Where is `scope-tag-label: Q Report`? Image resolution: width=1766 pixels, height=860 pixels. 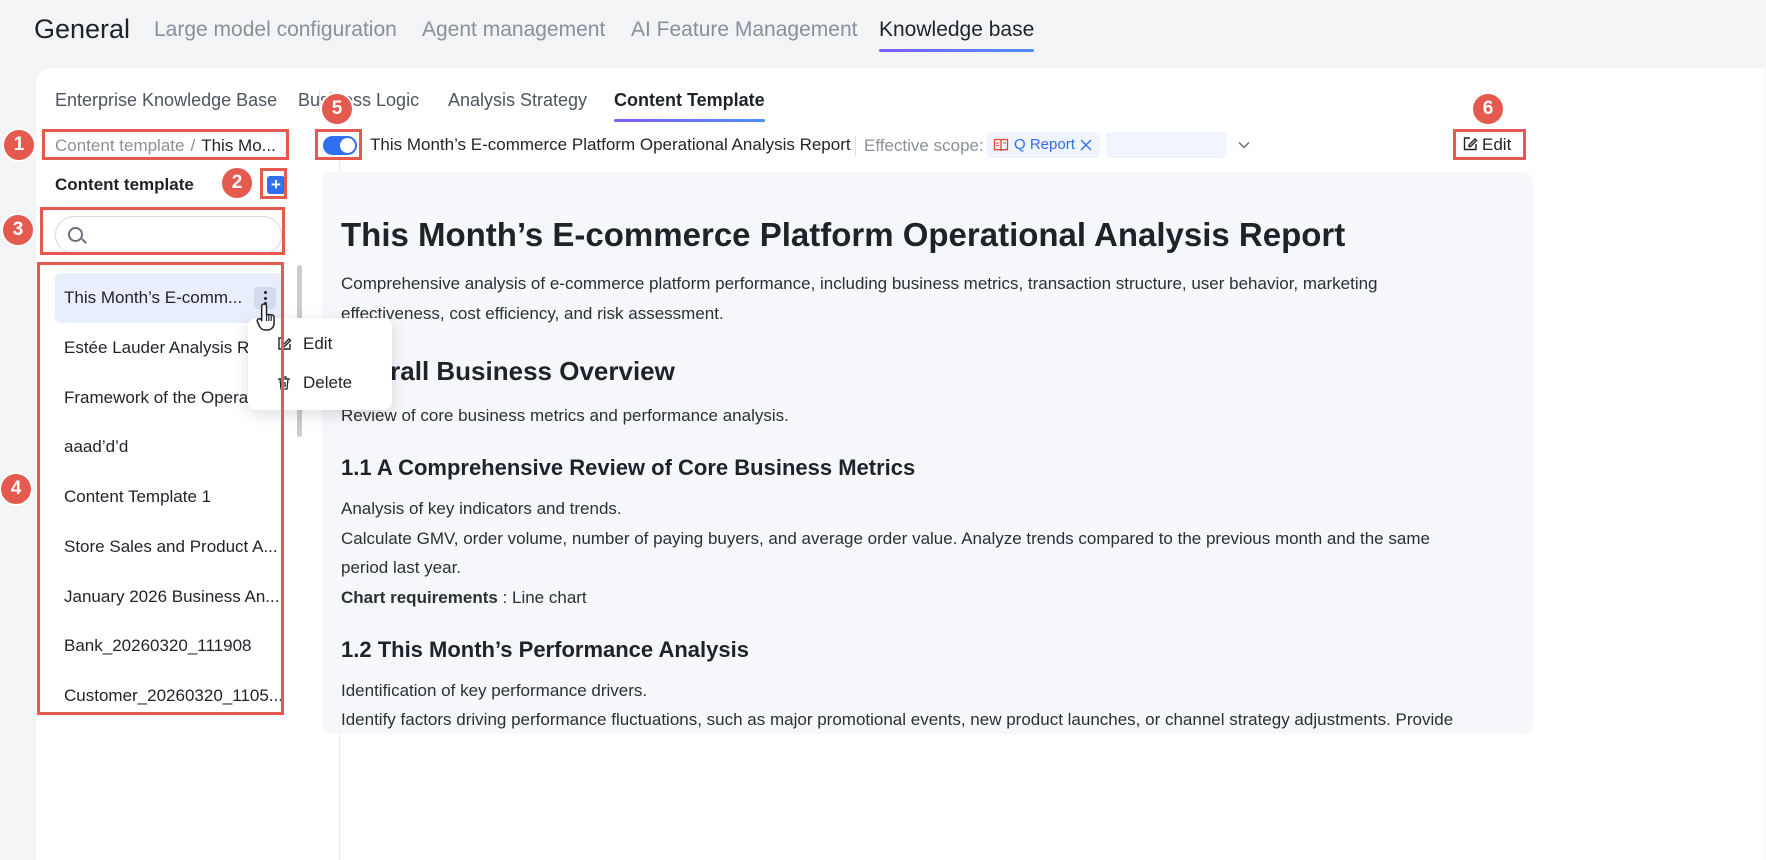
scope-tag-label: Q Report is located at coordinates (1044, 144).